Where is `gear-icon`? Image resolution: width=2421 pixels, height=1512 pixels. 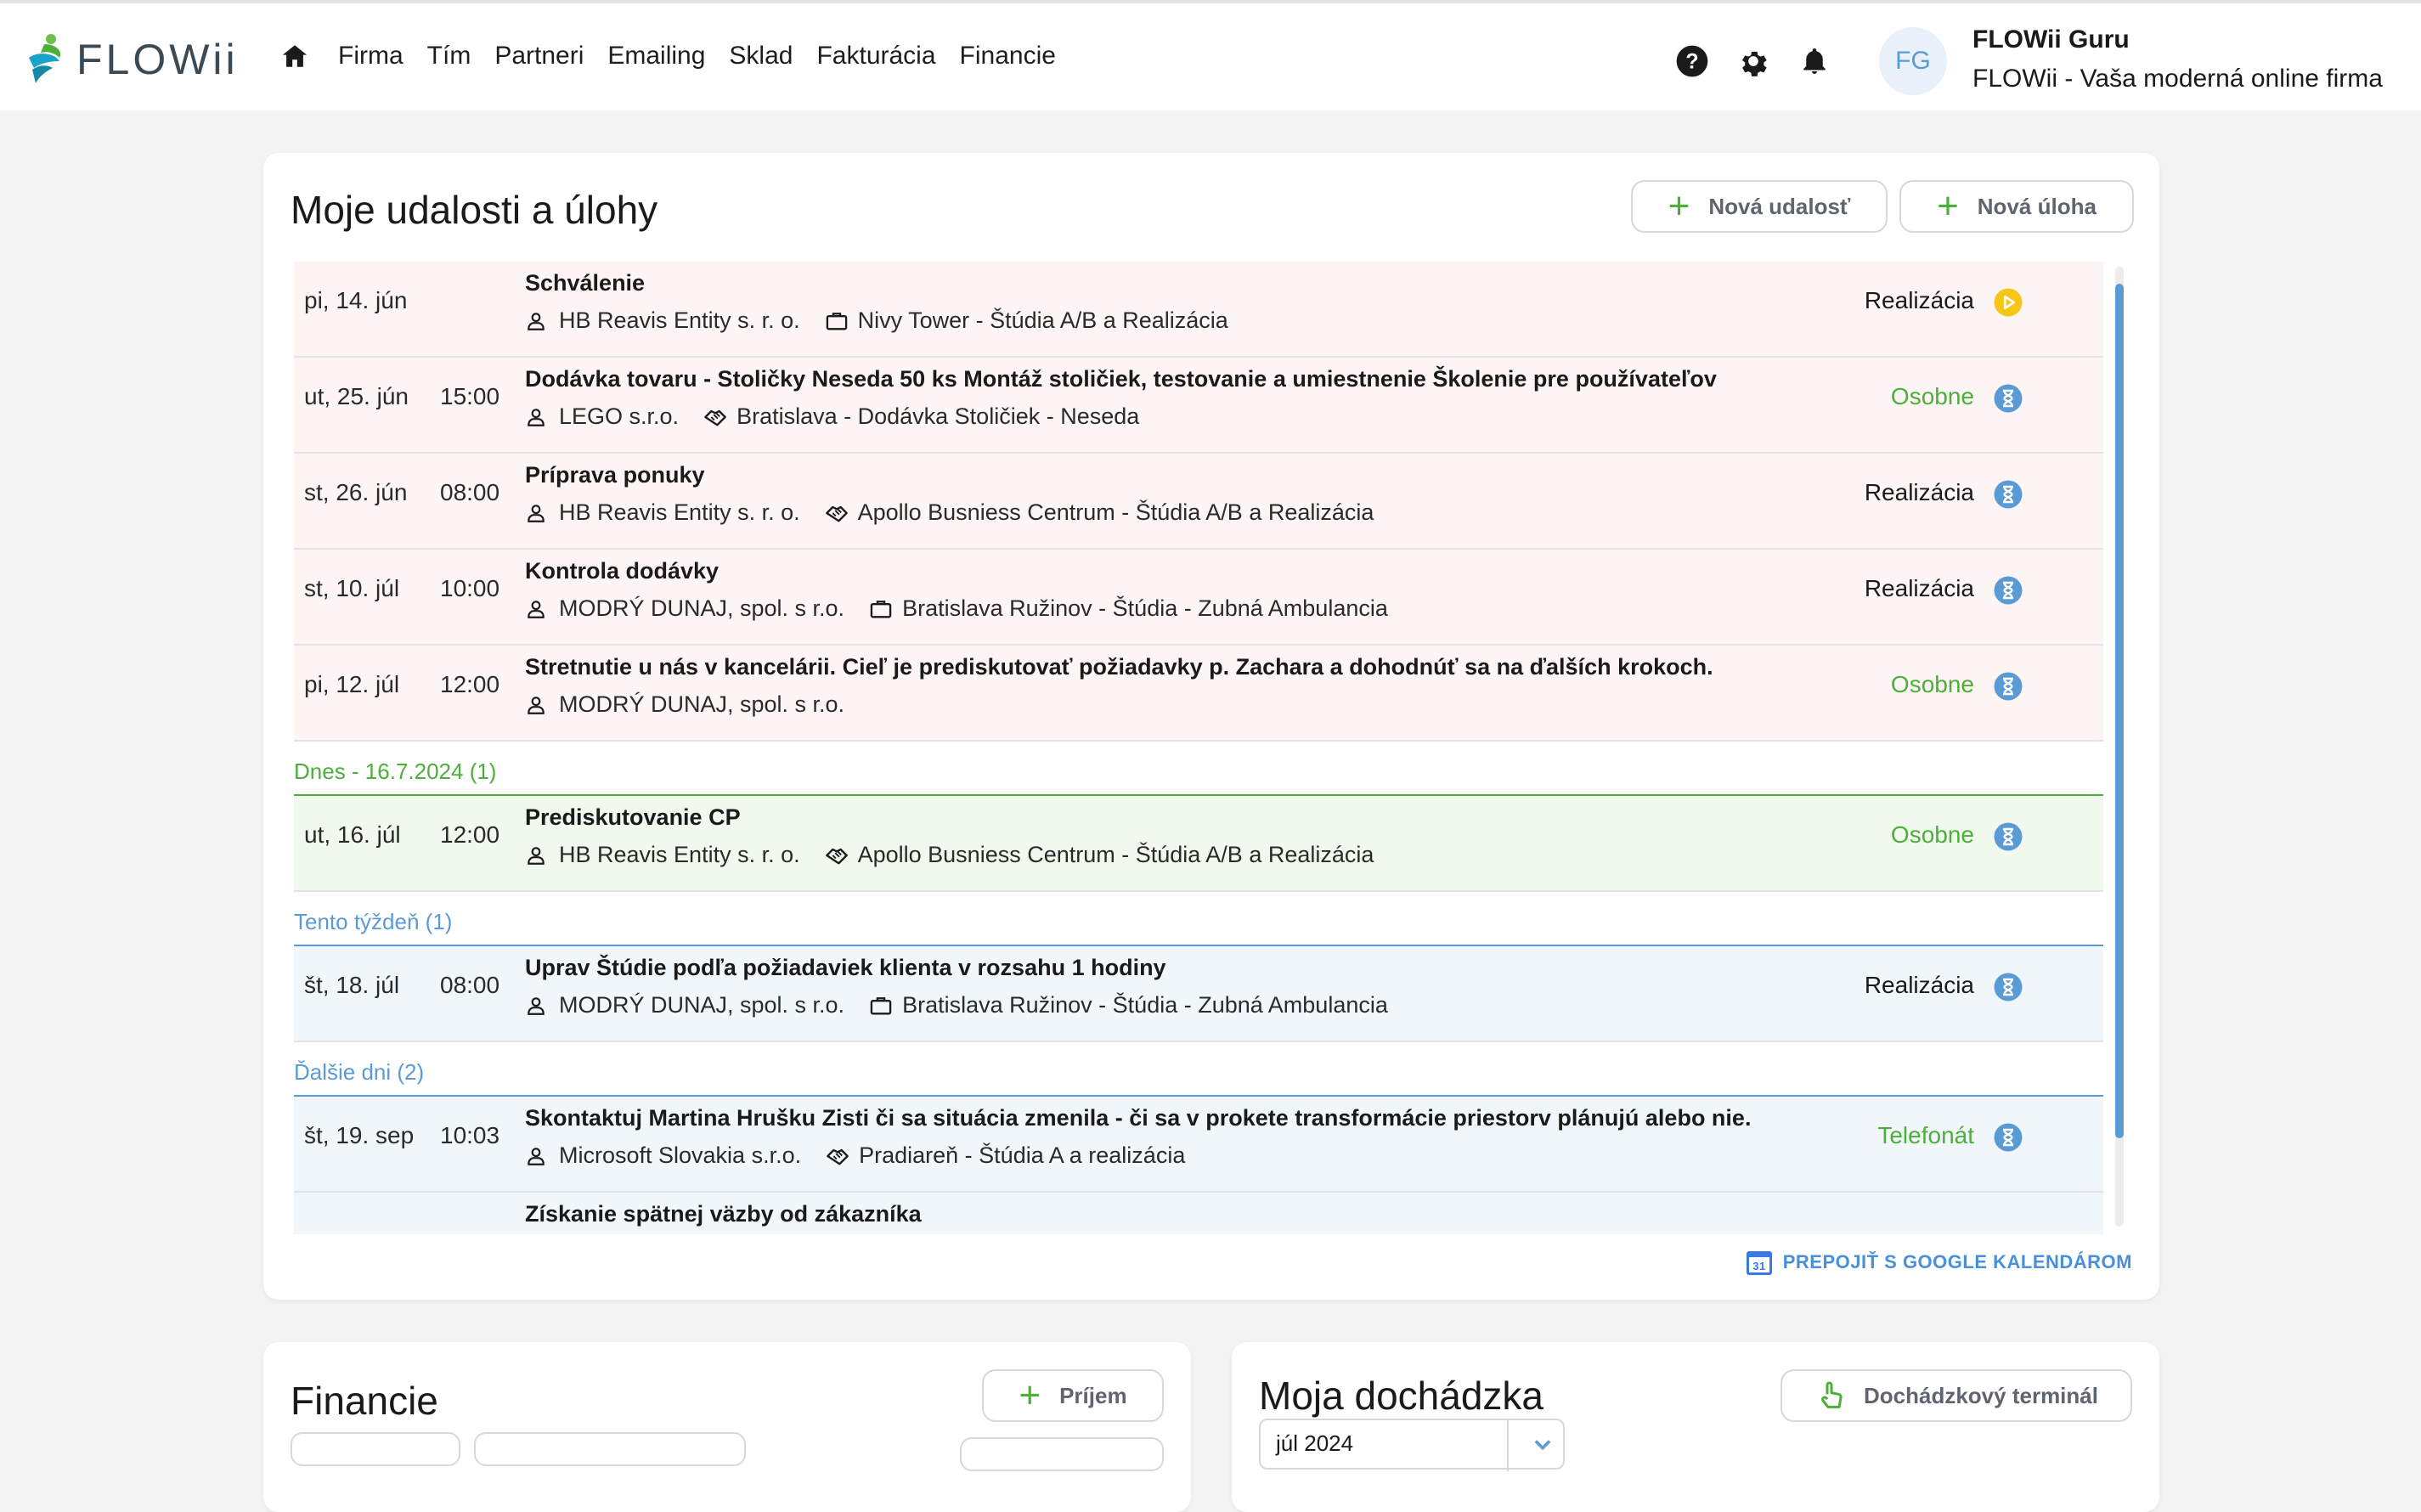
gear-icon is located at coordinates (1753, 61).